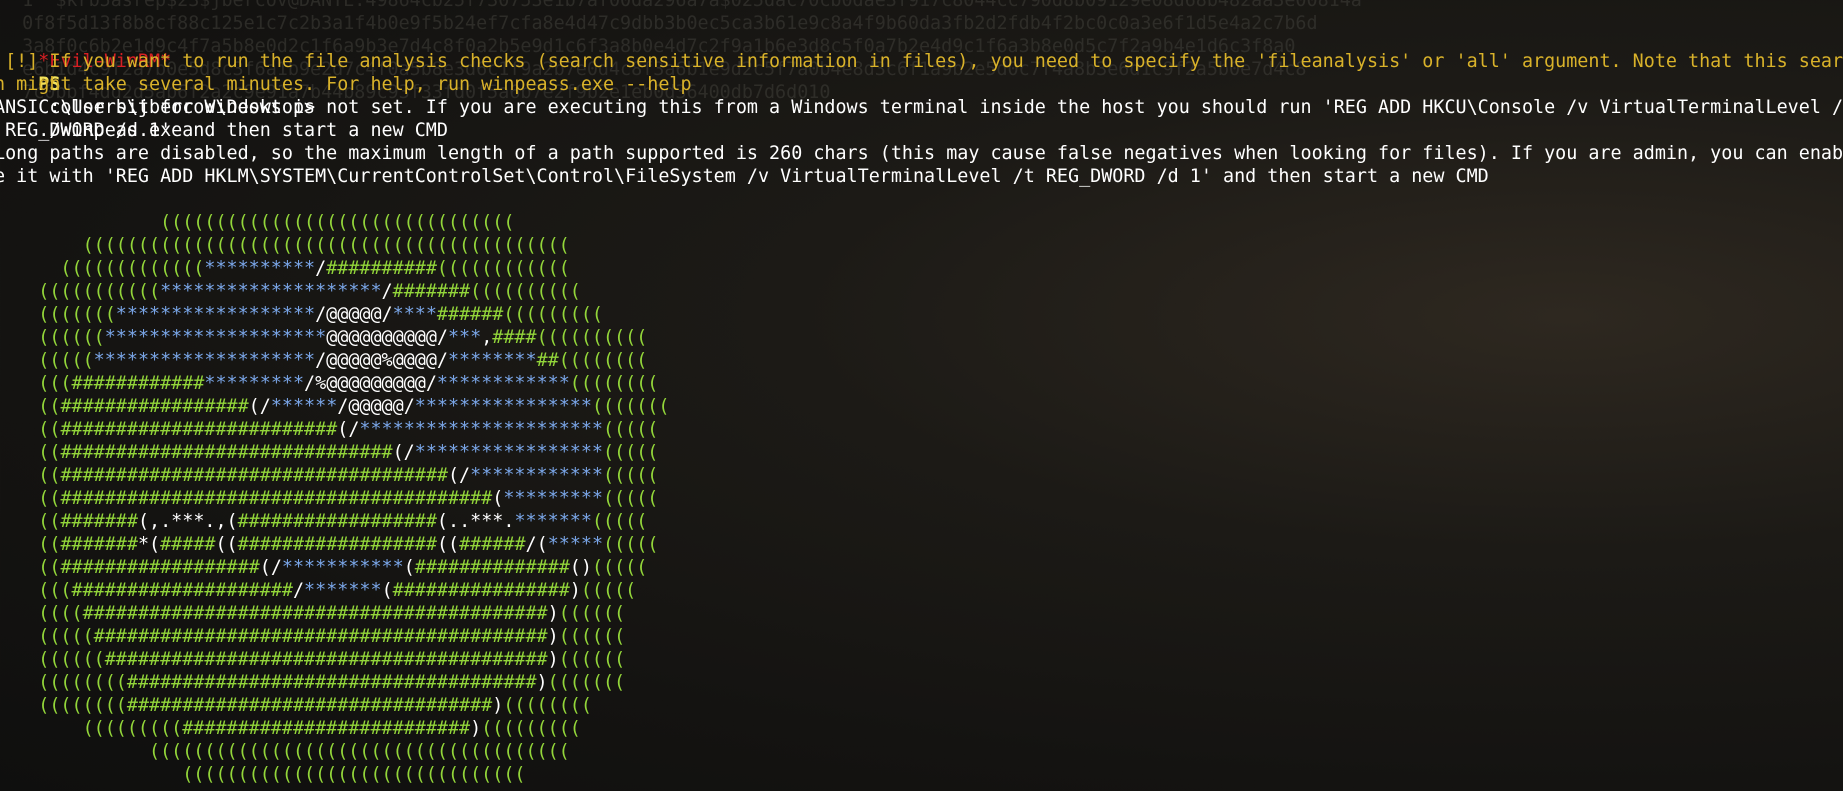 This screenshot has height=791, width=1843. What do you see at coordinates (285, 751) in the screenshot?
I see `ascii-art-segment: ((((((((((((((((((((((((((((((((((((((` at bounding box center [285, 751].